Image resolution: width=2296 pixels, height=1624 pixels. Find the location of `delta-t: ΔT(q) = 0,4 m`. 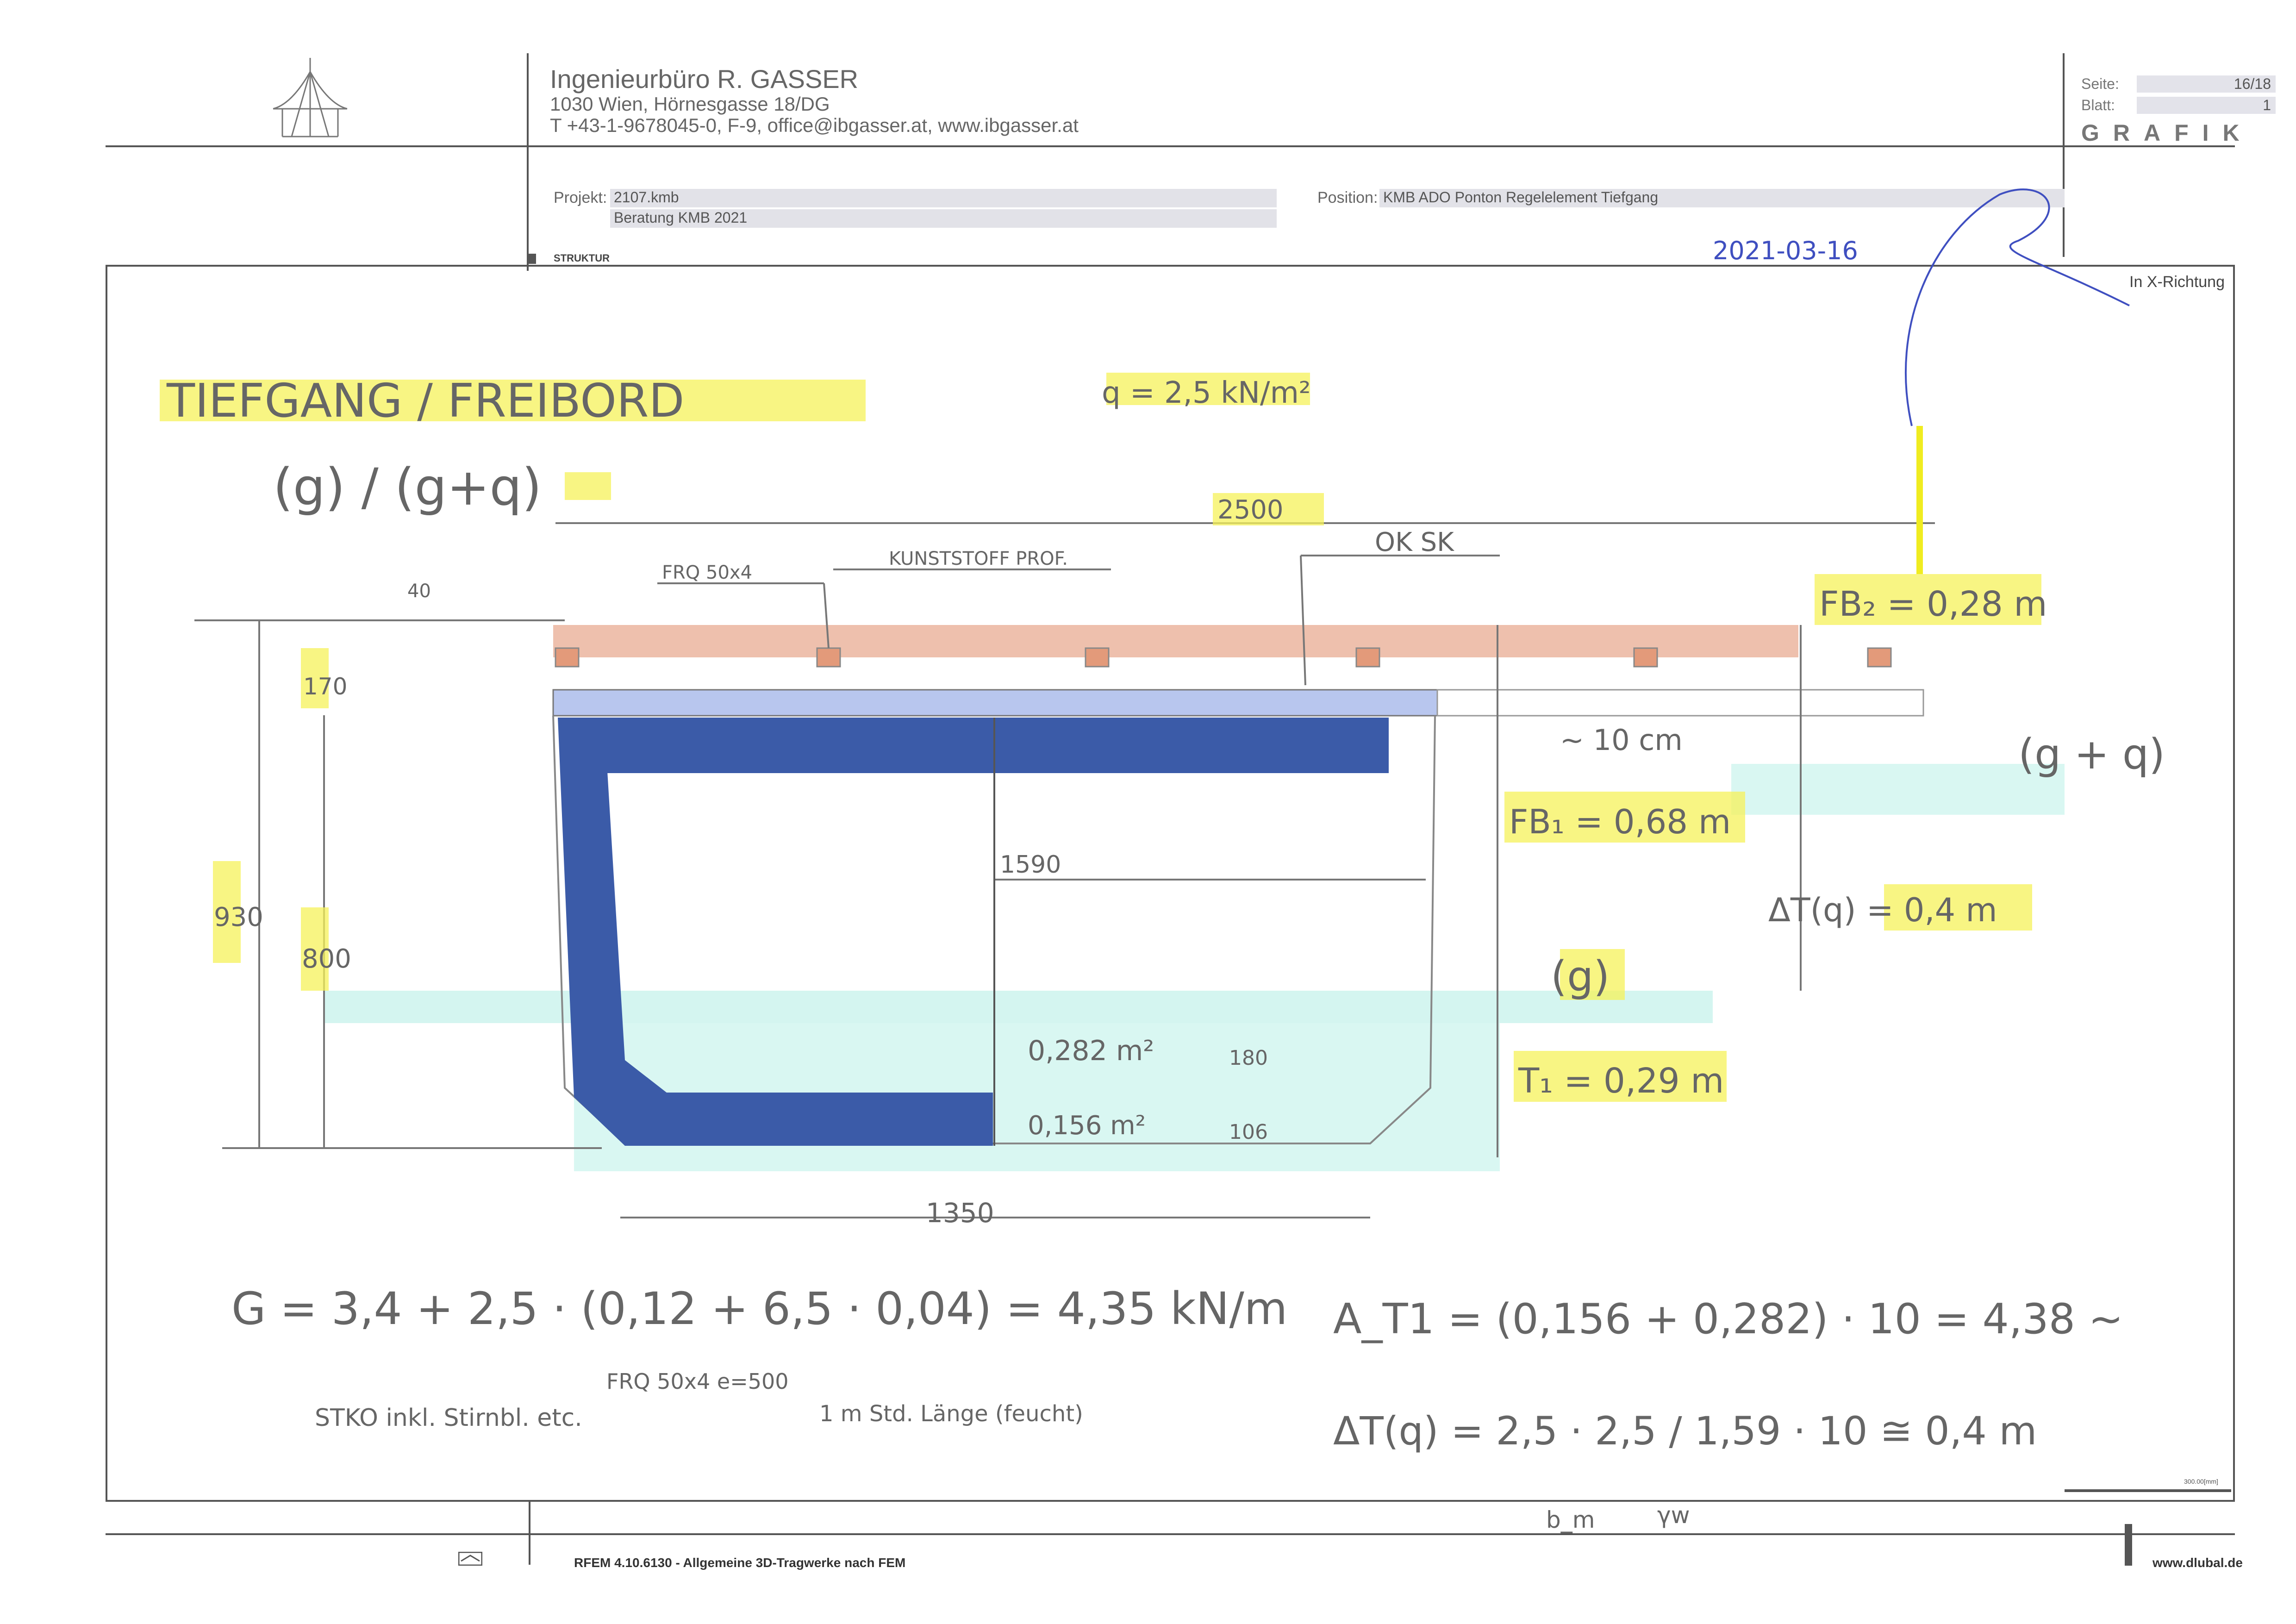

delta-t: ΔT(q) = 0,4 m is located at coordinates (1882, 910).